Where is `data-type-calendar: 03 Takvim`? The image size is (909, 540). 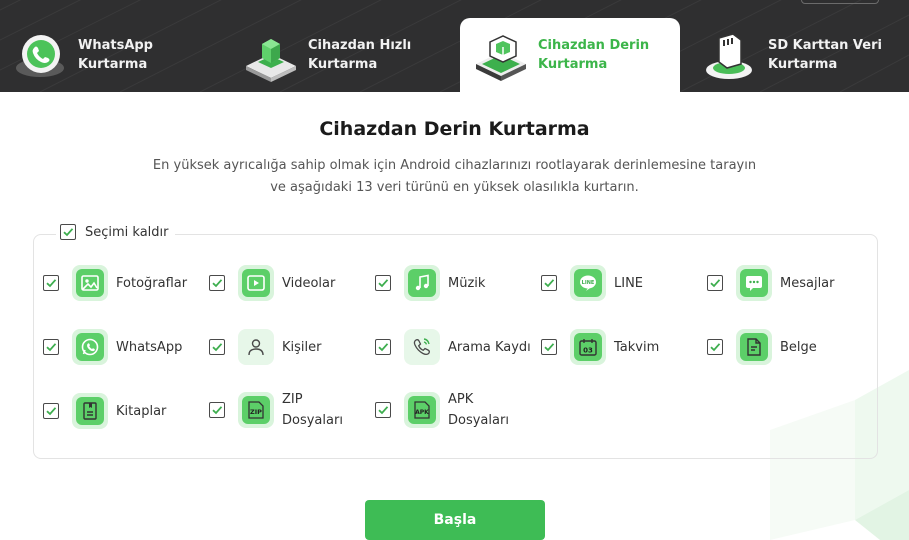 data-type-calendar: 03 Takvim is located at coordinates (600, 347).